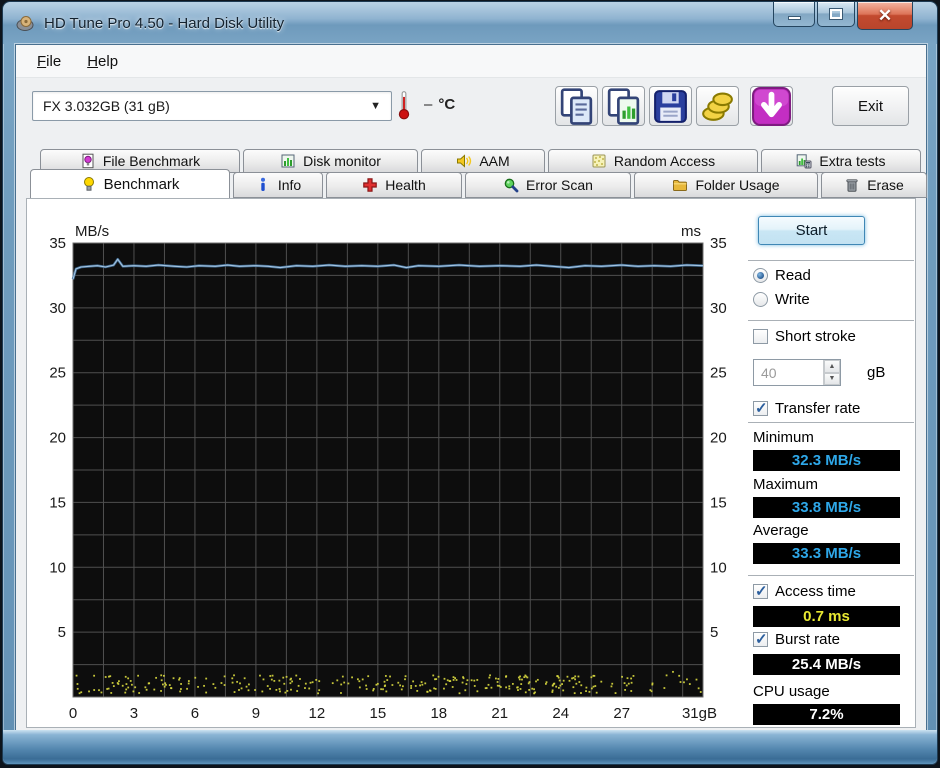  What do you see at coordinates (25, 23) in the screenshot?
I see `hd-tune-app-icon` at bounding box center [25, 23].